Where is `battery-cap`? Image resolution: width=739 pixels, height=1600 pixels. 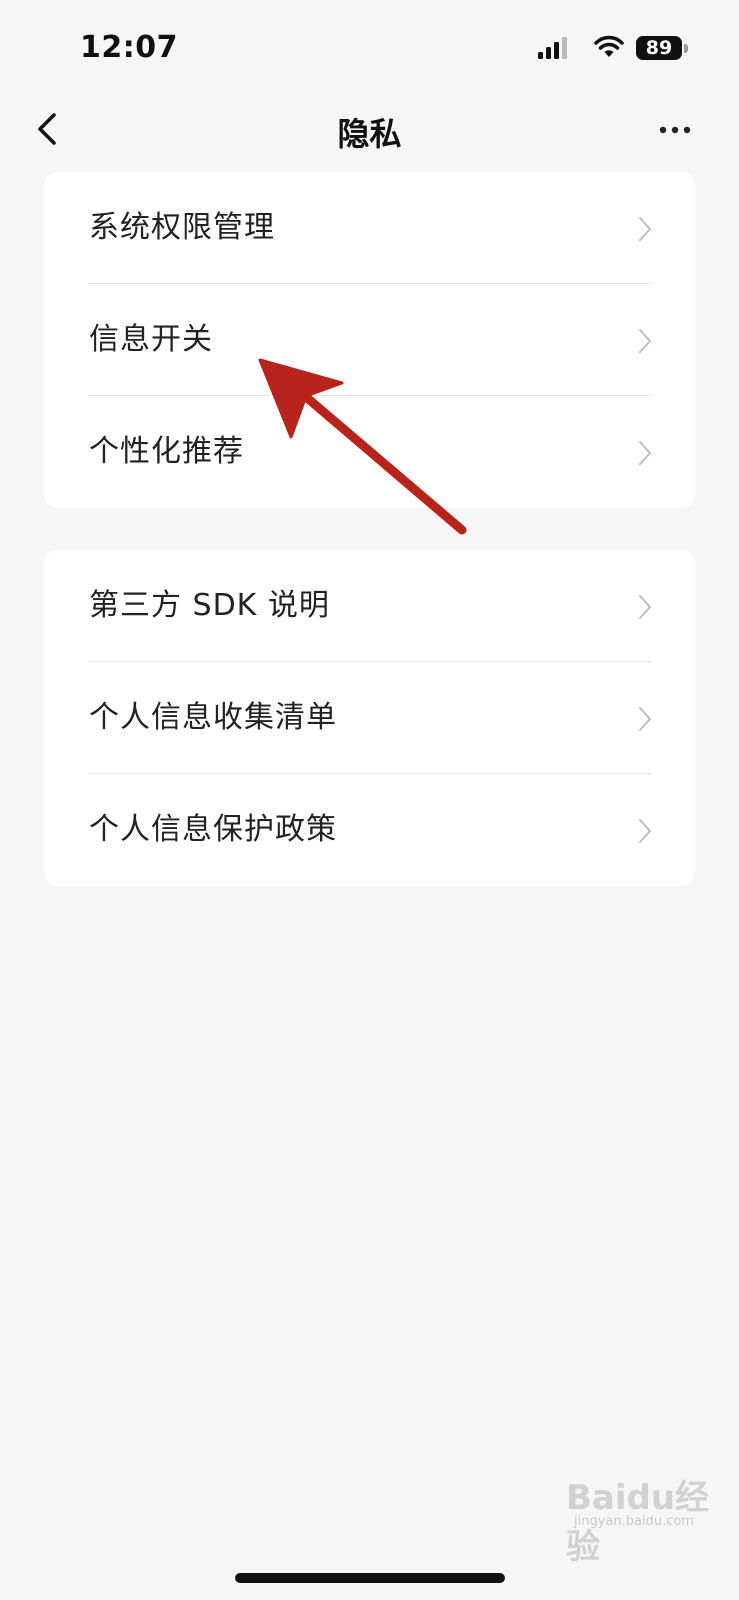 battery-cap is located at coordinates (686, 48).